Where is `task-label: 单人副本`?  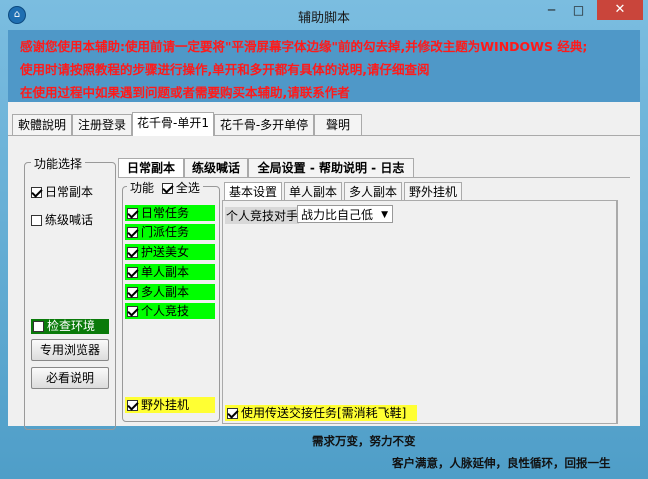 task-label: 单人副本 is located at coordinates (165, 272).